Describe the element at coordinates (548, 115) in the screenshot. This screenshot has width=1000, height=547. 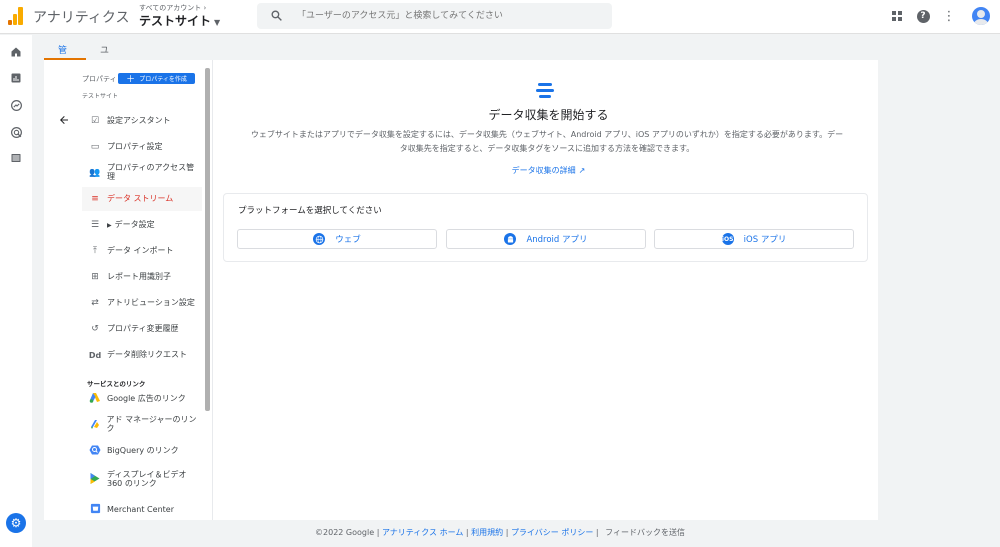
I see `page-title: データ収集を開始する` at that location.